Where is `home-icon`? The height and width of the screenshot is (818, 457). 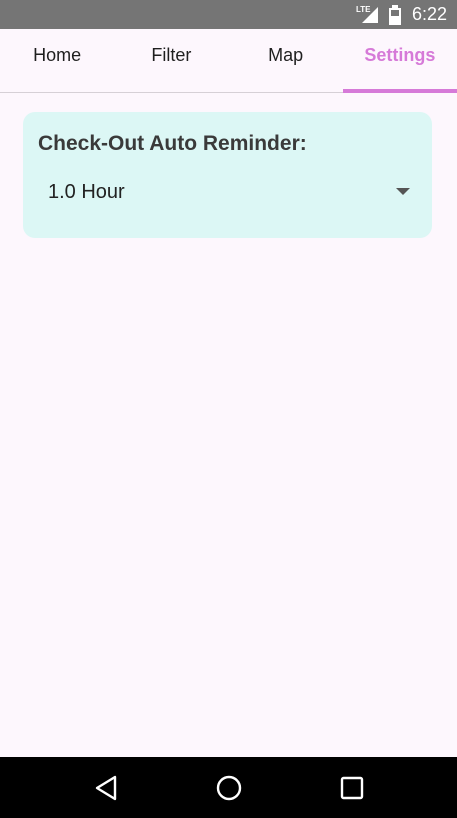 home-icon is located at coordinates (229, 788).